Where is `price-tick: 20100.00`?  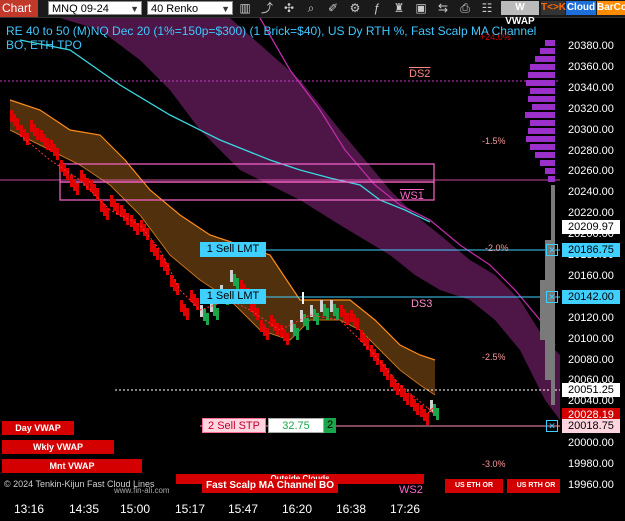
price-tick: 20100.00 is located at coordinates (591, 338).